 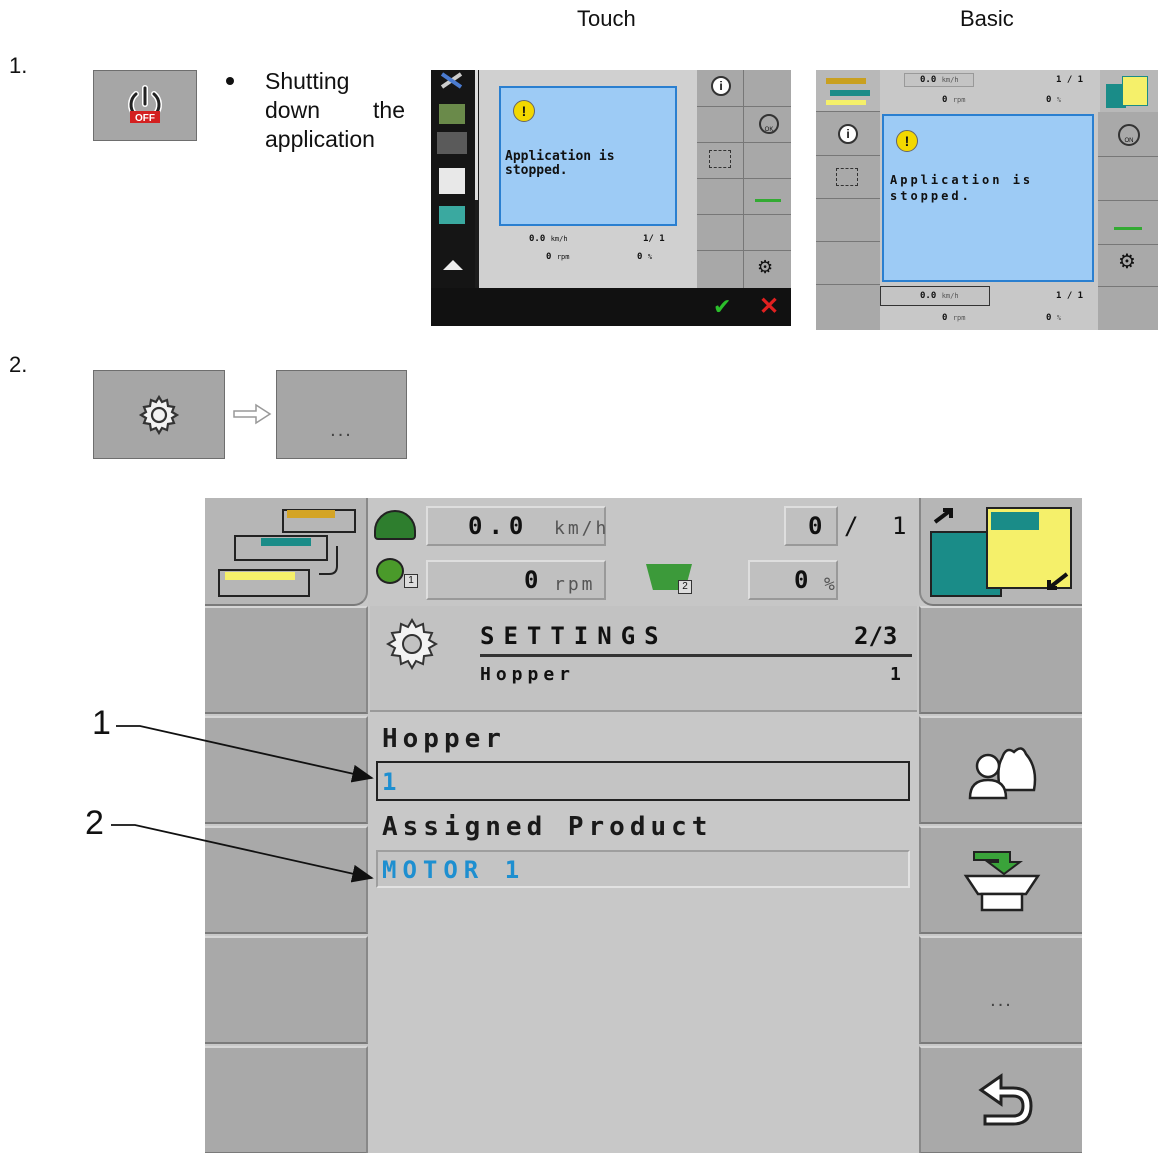 I want to click on callout-1-line, so click(x=245, y=754).